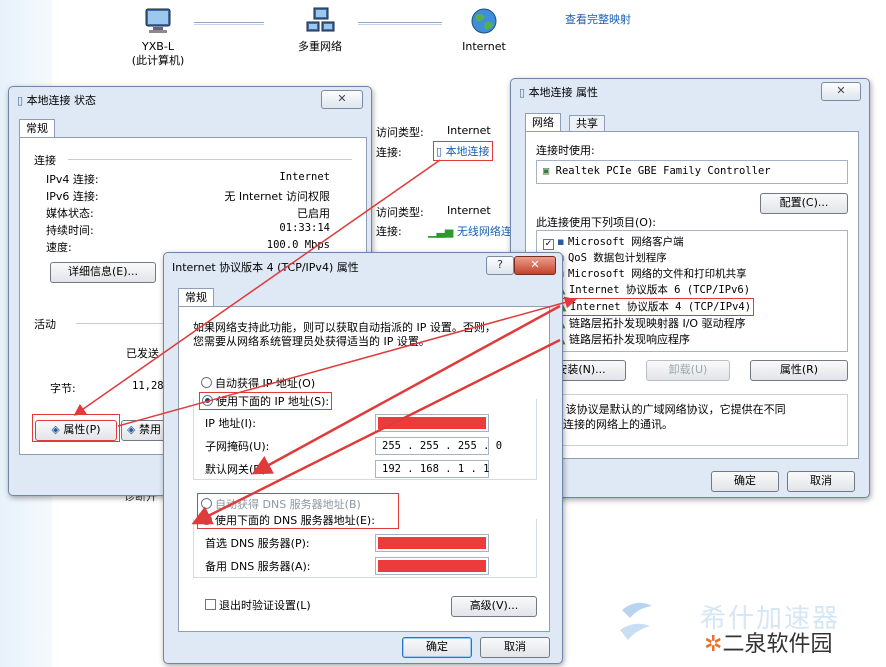  Describe the element at coordinates (644, 323) in the screenshot. I see `list-item: ✓▲ 链路层拓扑发现映射器 I/O 驱动程序` at that location.